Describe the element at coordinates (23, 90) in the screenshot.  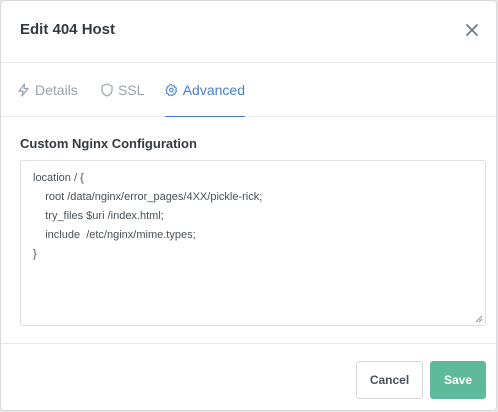
I see `bolt-icon` at that location.